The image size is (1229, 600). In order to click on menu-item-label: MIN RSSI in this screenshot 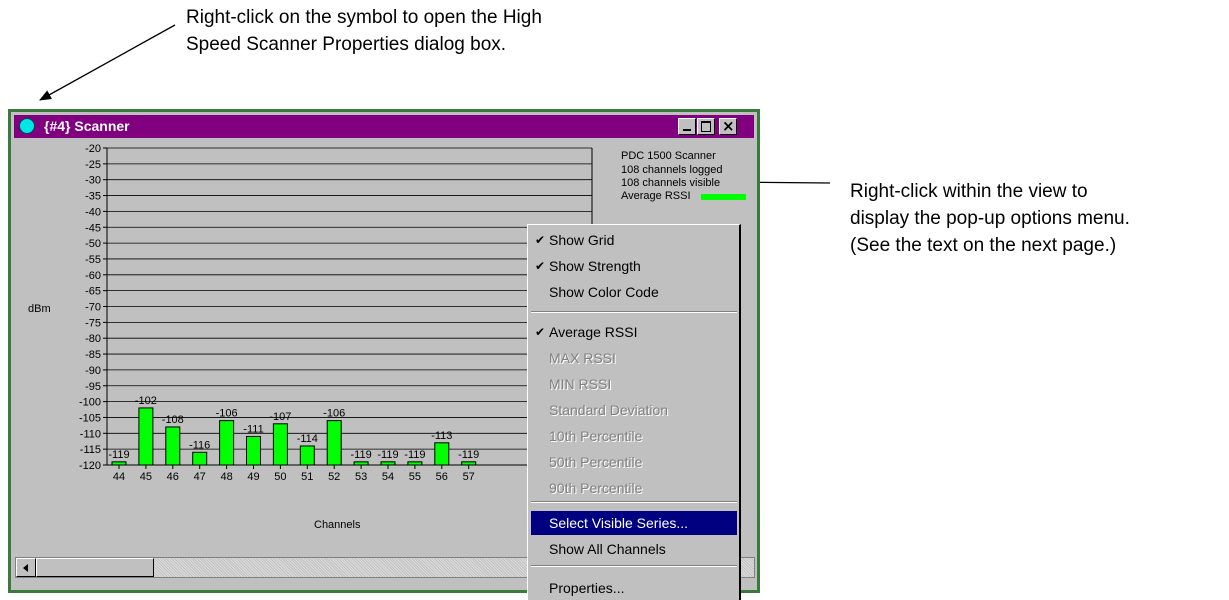, I will do `click(580, 384)`.